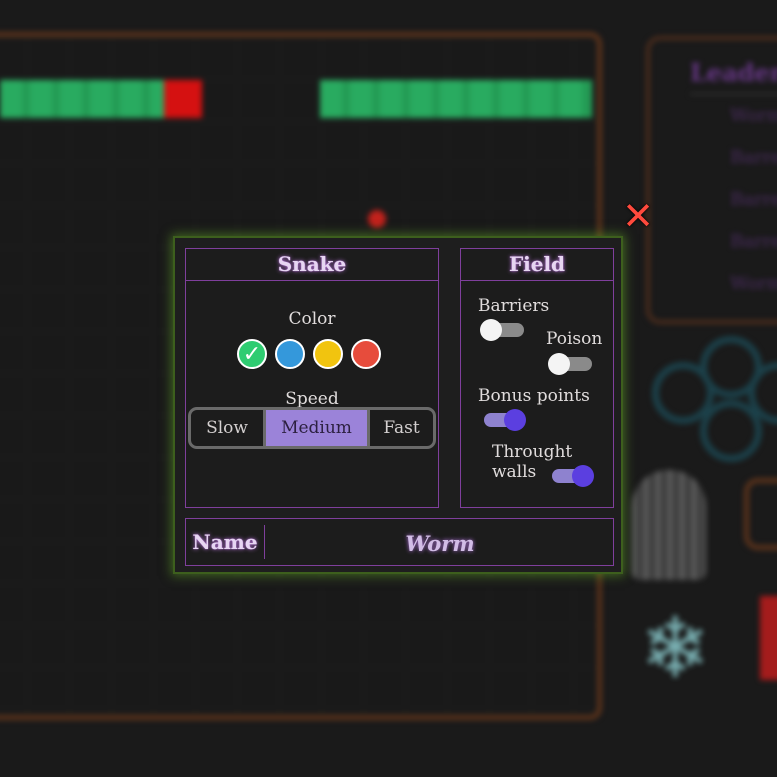 This screenshot has width=777, height=777. Describe the element at coordinates (318, 428) in the screenshot. I see `speed-medium-button: Medium` at that location.